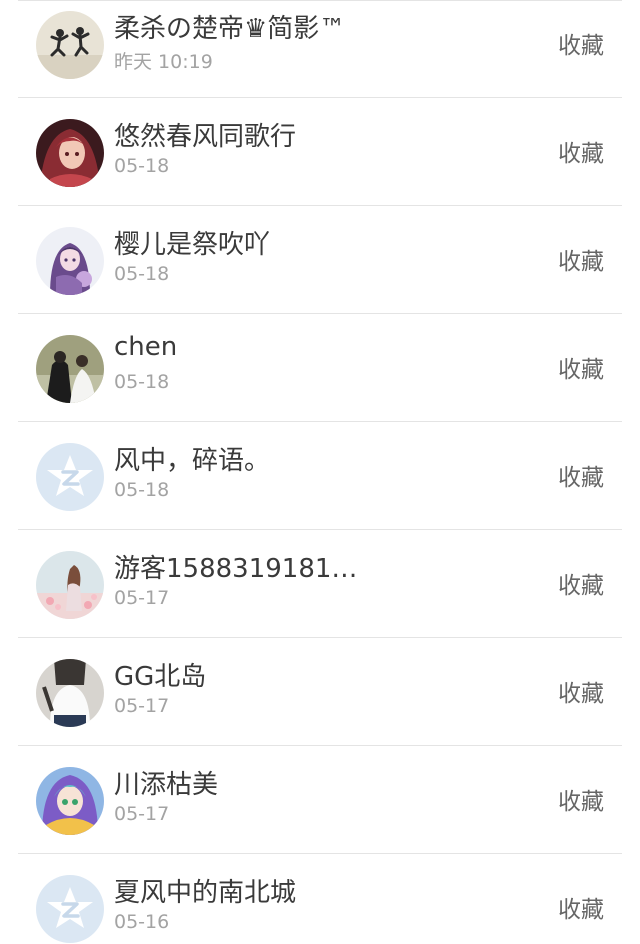 This screenshot has width=640, height=944. I want to click on list-item: 夏风中的南北城 05-16 收藏, so click(320, 898).